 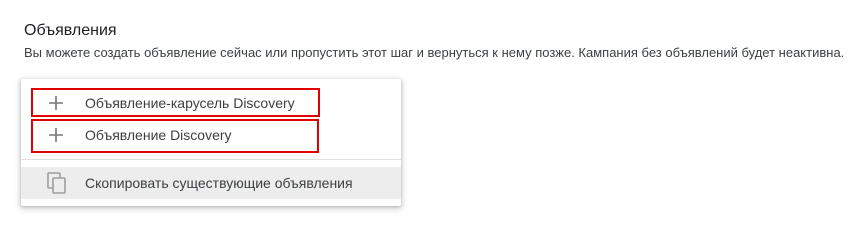 I want to click on menu-item-discovery-carousel-ad: Объявление-карусель Discovery, so click(x=211, y=103).